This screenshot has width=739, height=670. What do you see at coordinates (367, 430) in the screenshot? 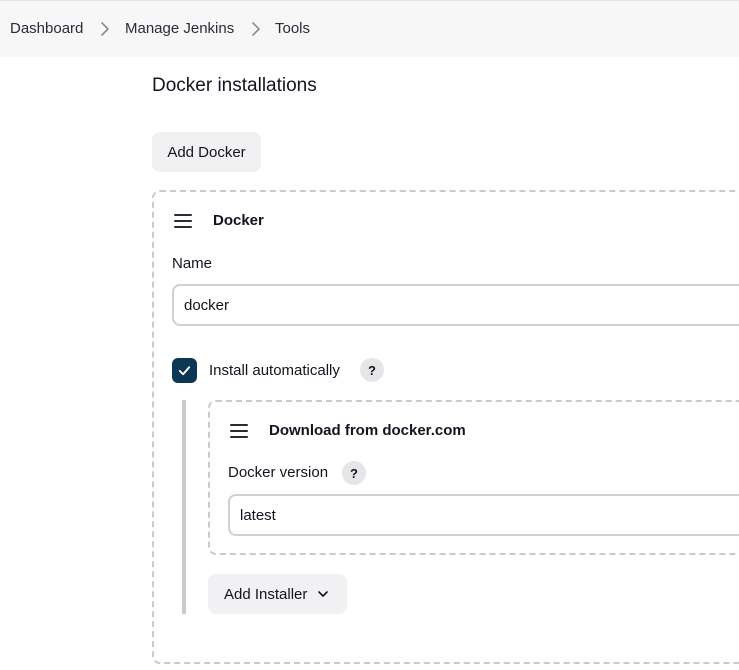
I see `installer-title: Download from docker.com` at bounding box center [367, 430].